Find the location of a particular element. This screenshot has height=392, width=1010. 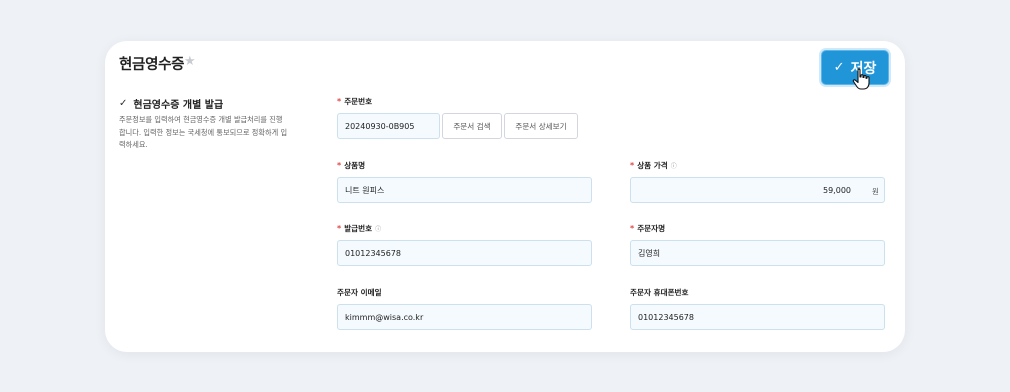

hand-pointer-cursor-icon is located at coordinates (861, 79).